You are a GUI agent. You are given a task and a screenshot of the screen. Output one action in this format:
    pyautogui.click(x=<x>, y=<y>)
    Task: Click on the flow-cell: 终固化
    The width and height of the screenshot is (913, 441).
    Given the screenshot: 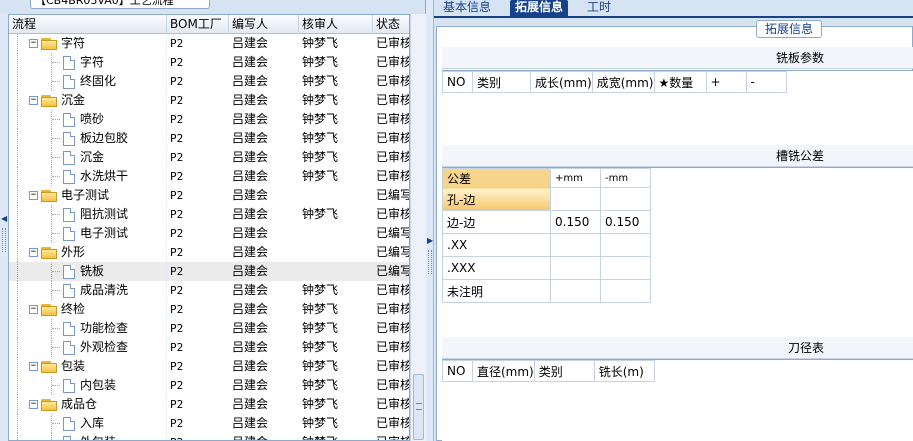 What is the action you would take?
    pyautogui.click(x=88, y=81)
    